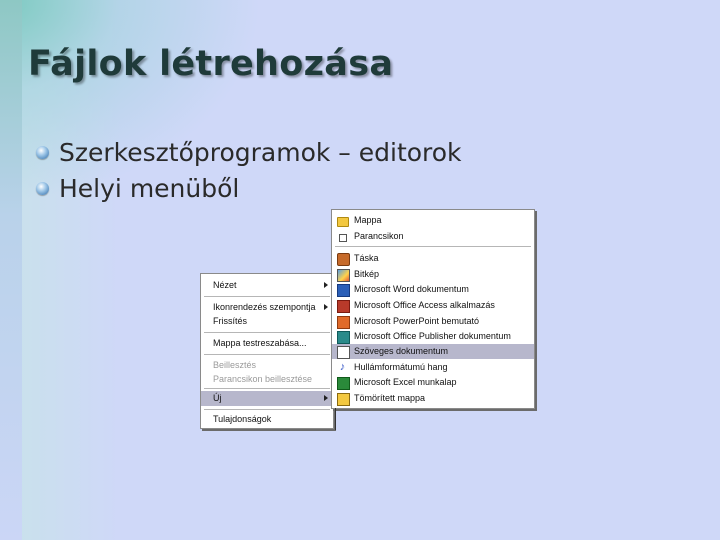 Image resolution: width=720 pixels, height=540 pixels. I want to click on submenu-item-publisher: Microsoft Office Publisher dokumentum, so click(433, 336).